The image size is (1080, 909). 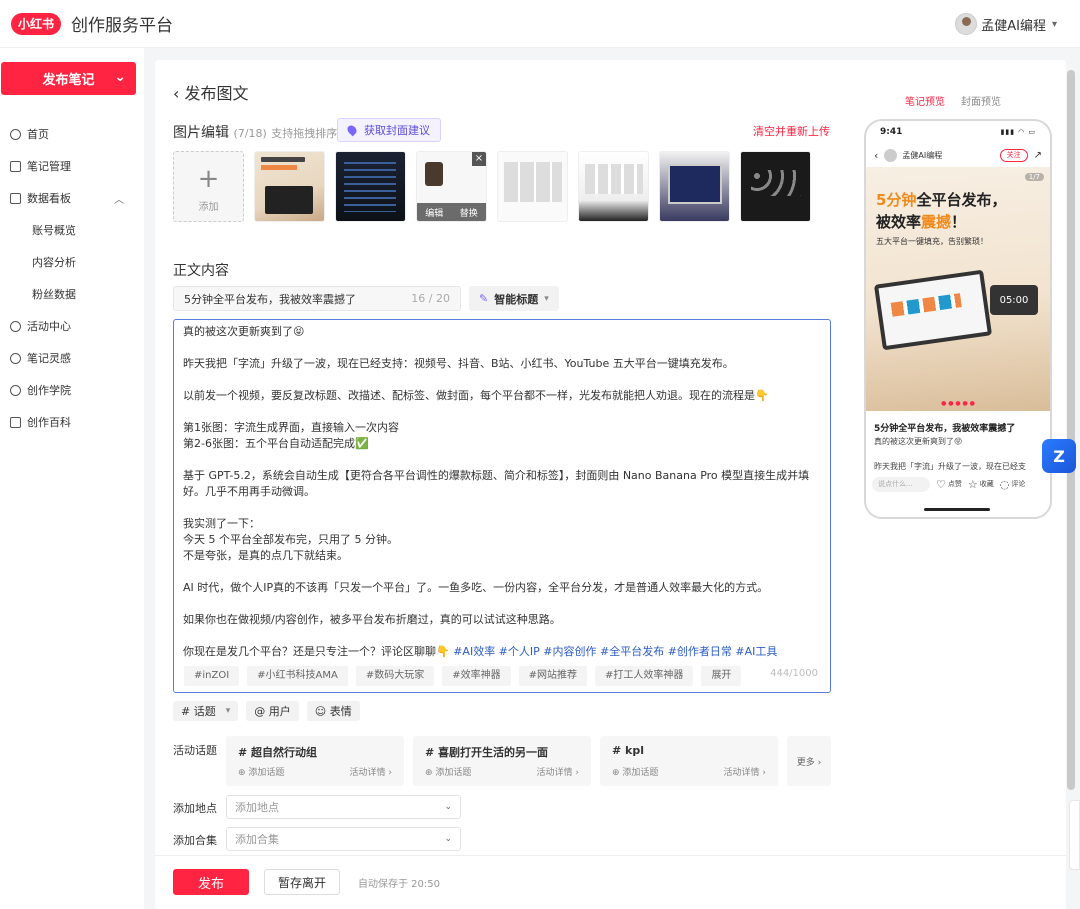 What do you see at coordinates (891, 155) in the screenshot?
I see `author-avatar` at bounding box center [891, 155].